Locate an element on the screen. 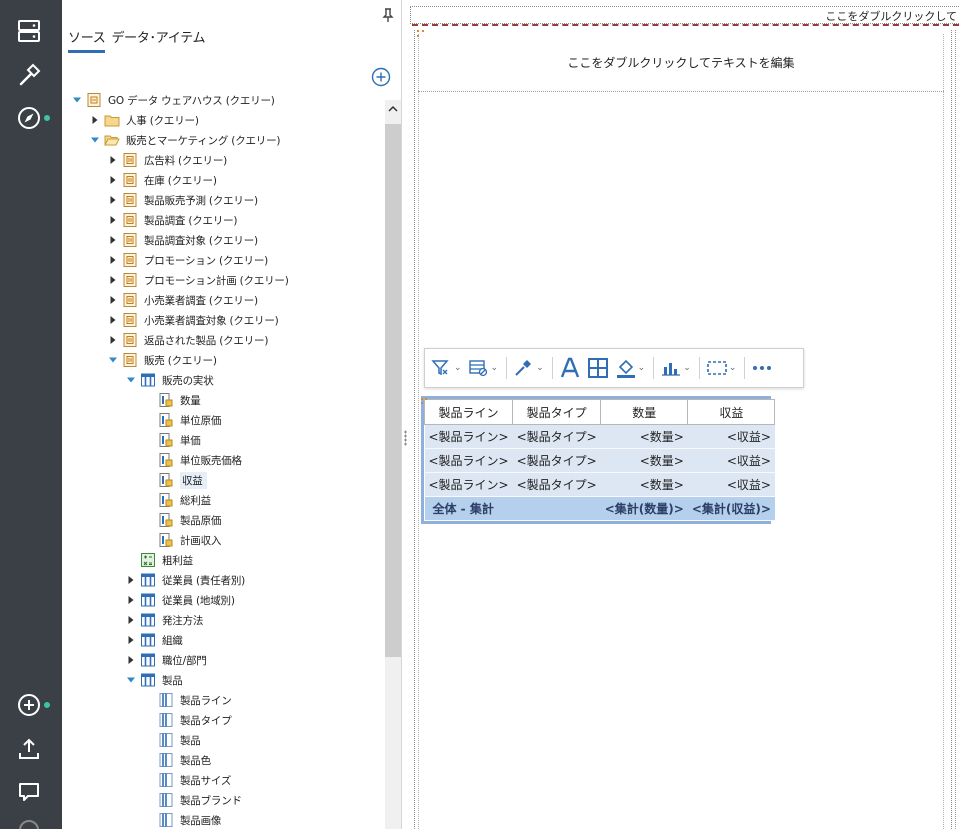 This screenshot has height=829, width=959. column-header: 数量 is located at coordinates (644, 412).